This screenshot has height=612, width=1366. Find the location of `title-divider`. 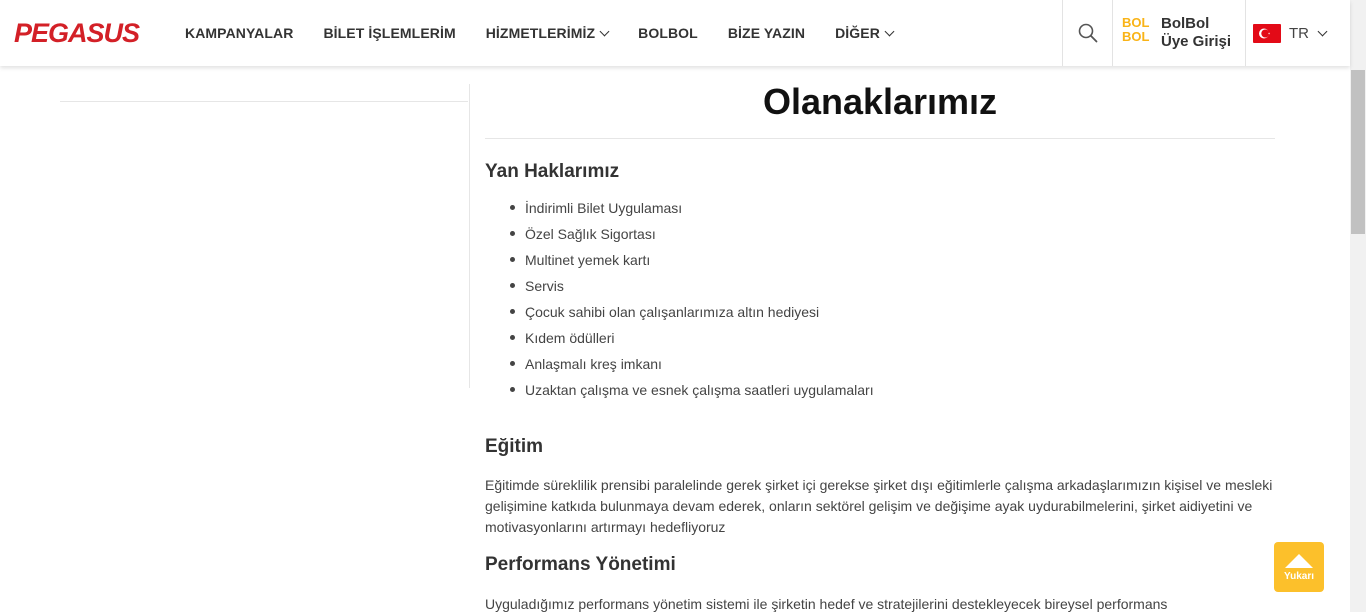

title-divider is located at coordinates (880, 138).